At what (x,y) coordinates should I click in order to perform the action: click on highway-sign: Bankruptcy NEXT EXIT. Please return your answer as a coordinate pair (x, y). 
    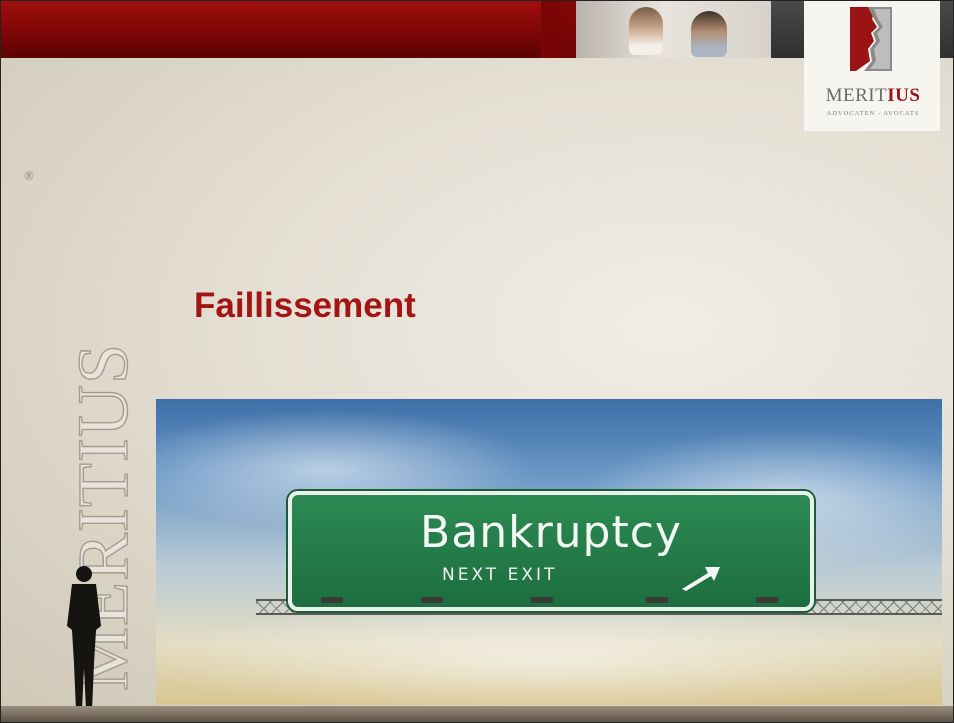
    Looking at the image, I should click on (551, 551).